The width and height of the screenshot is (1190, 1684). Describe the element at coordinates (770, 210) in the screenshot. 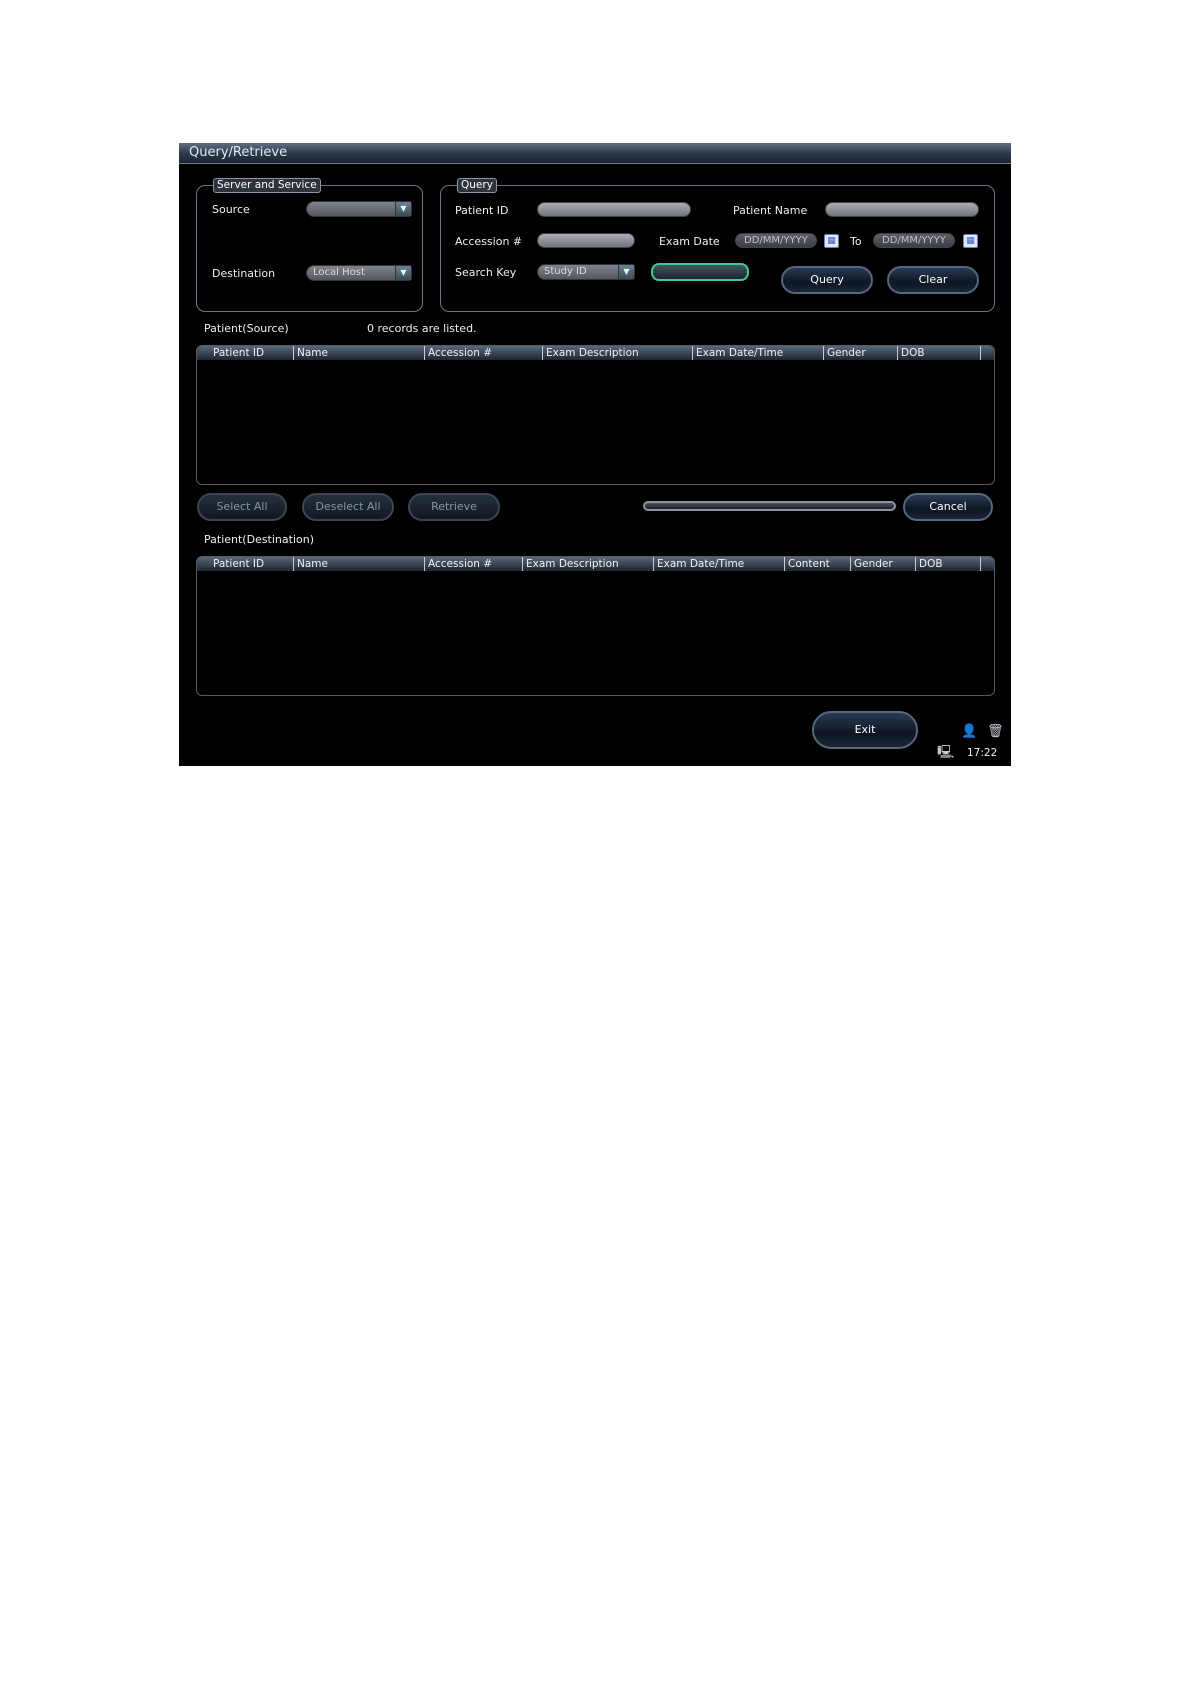

I see `patient-name-label: Patient Name` at that location.